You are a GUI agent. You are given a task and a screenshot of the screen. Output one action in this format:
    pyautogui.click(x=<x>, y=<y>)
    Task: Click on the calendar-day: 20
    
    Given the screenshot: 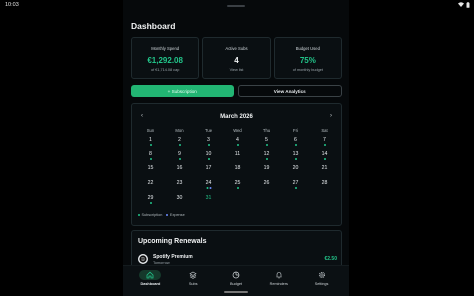 What is the action you would take?
    pyautogui.click(x=295, y=170)
    